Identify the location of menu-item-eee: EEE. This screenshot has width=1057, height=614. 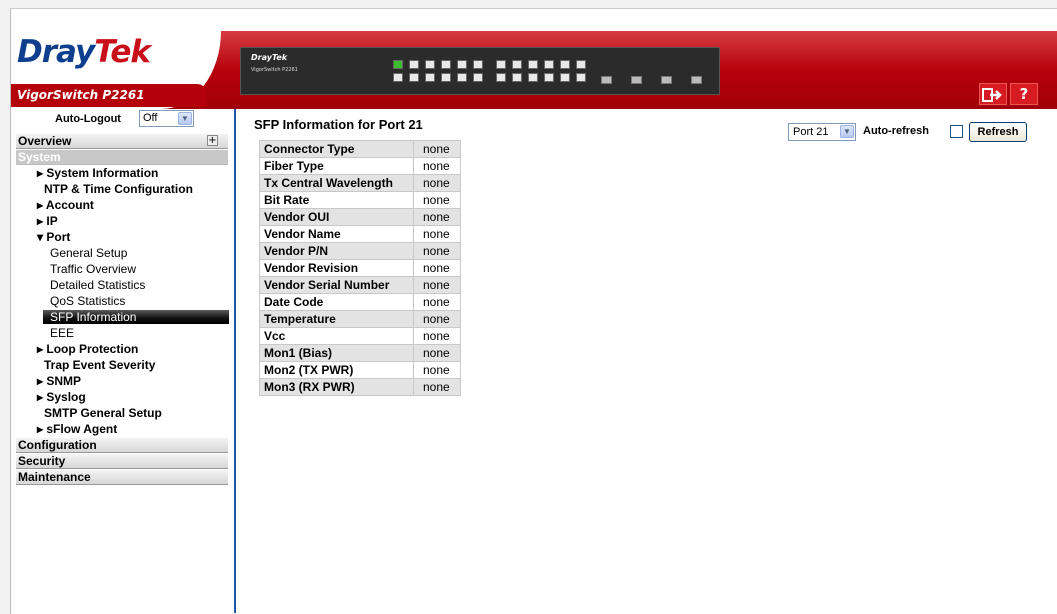
(62, 333).